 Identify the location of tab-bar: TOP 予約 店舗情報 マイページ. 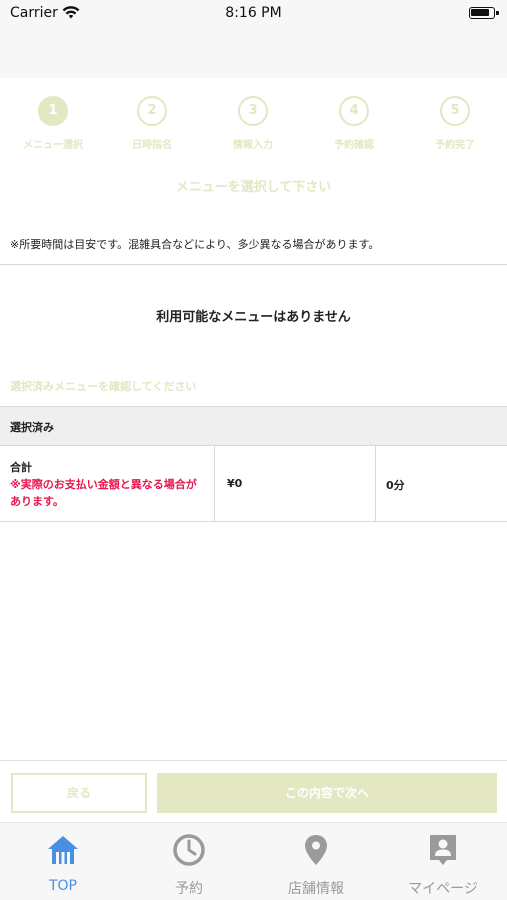
(253, 861).